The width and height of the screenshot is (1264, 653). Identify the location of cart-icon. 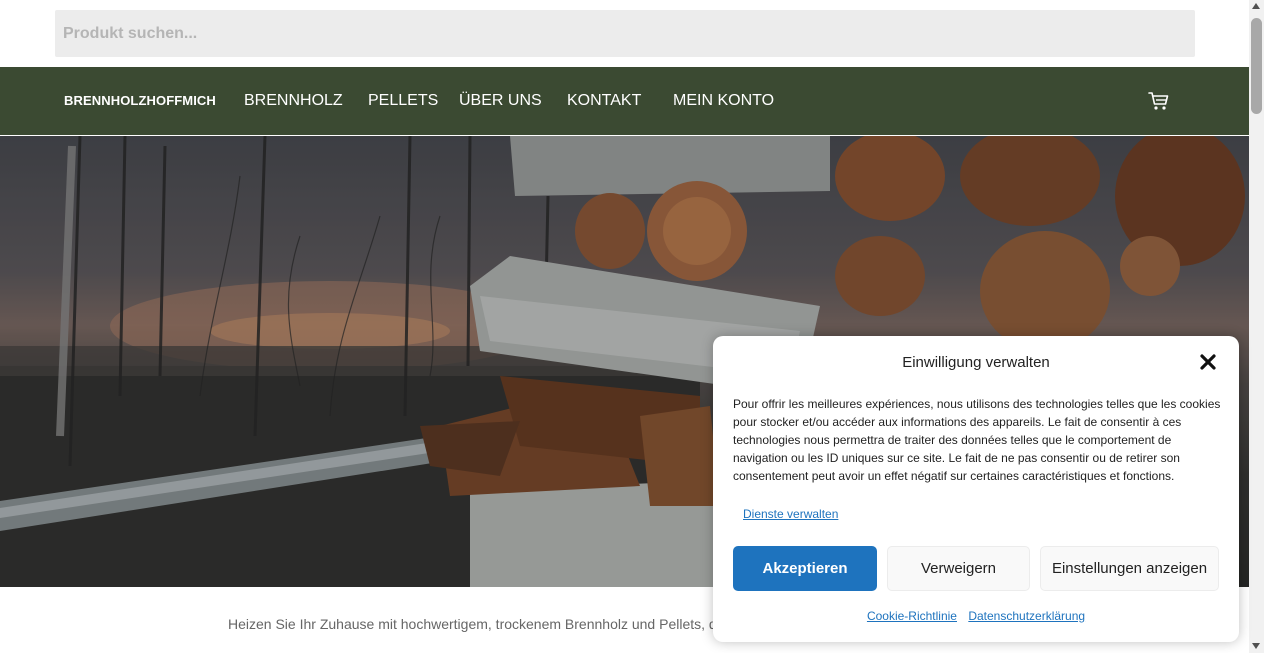
(1159, 101).